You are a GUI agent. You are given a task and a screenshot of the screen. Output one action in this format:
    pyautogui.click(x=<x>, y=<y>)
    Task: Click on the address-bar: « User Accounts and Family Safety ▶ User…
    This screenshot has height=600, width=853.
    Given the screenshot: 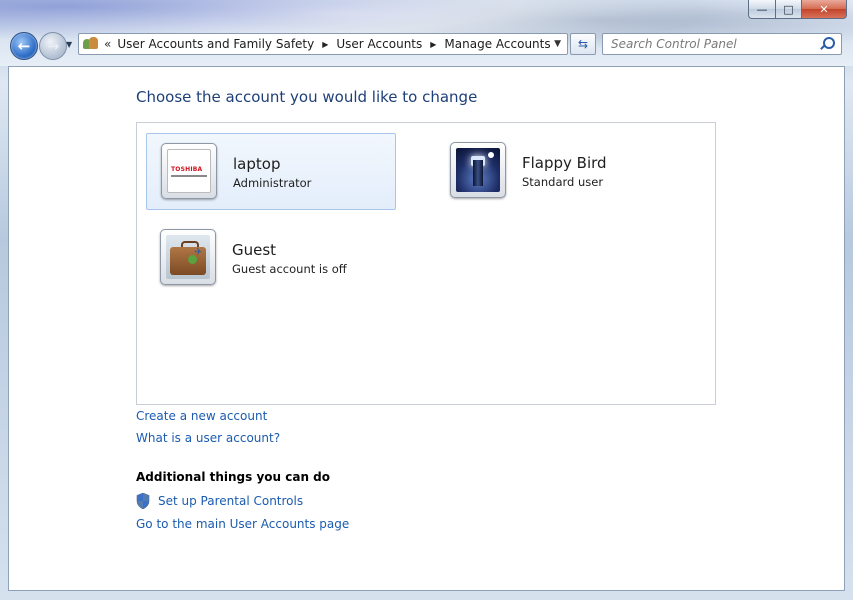 What is the action you would take?
    pyautogui.click(x=323, y=44)
    